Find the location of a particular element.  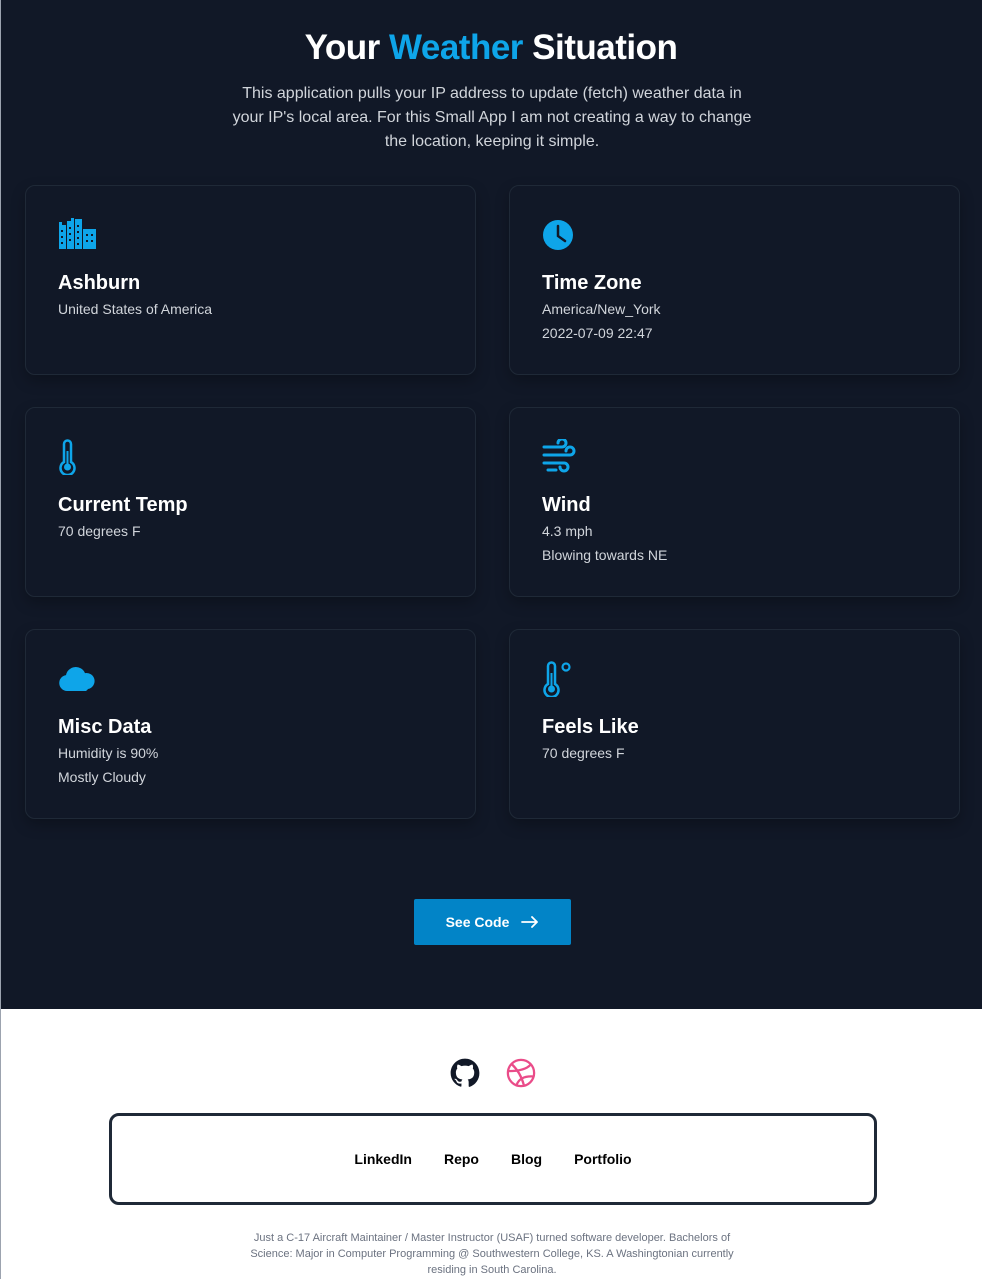

page-edge is located at coordinates (0, 639).